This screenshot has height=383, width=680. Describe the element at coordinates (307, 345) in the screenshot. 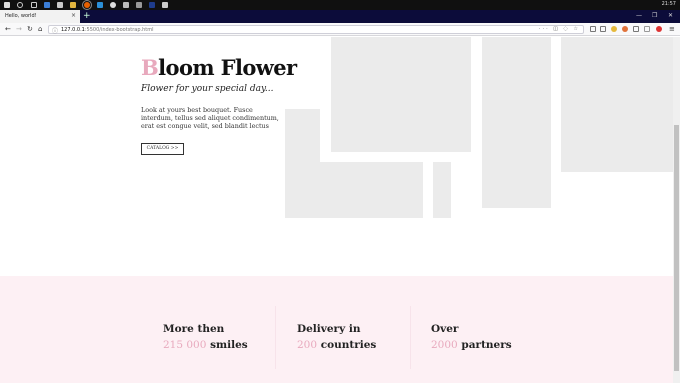

I see `stat-value: 200` at that location.